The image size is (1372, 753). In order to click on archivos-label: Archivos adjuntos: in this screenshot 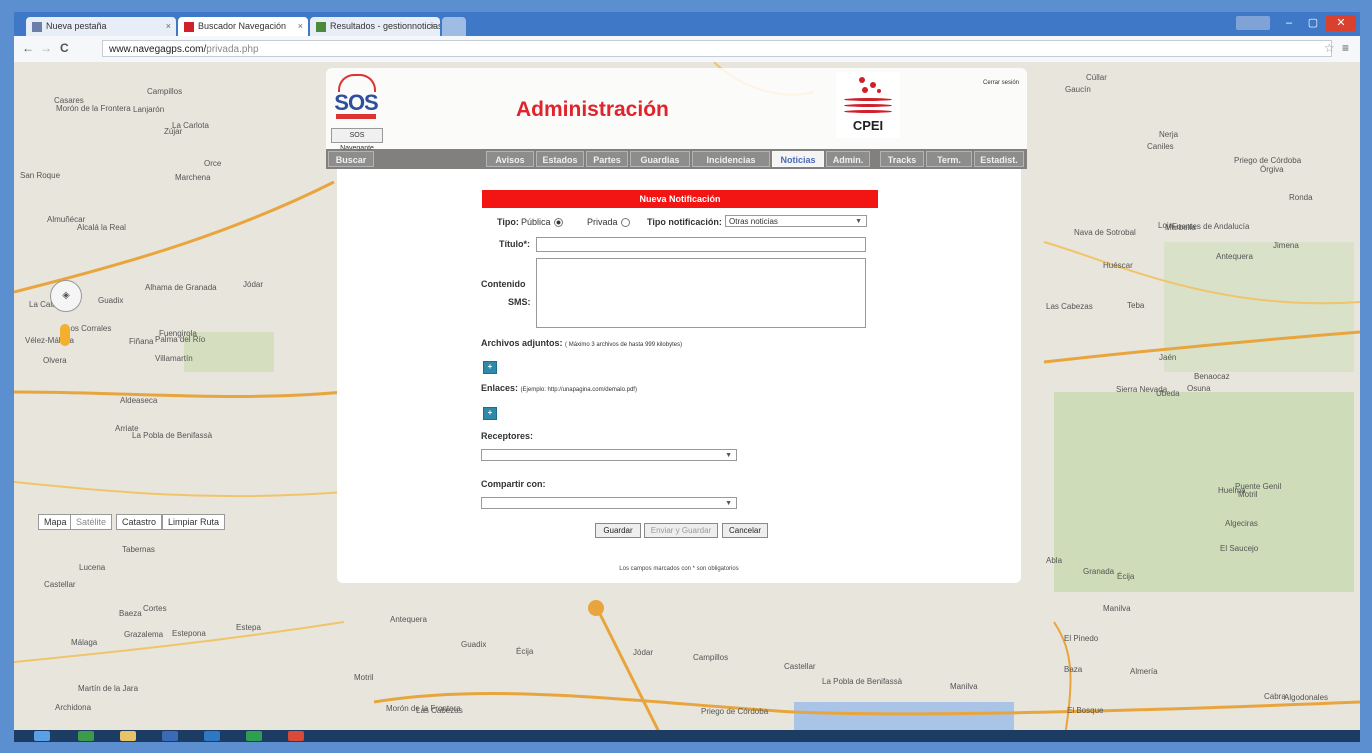, I will do `click(522, 343)`.